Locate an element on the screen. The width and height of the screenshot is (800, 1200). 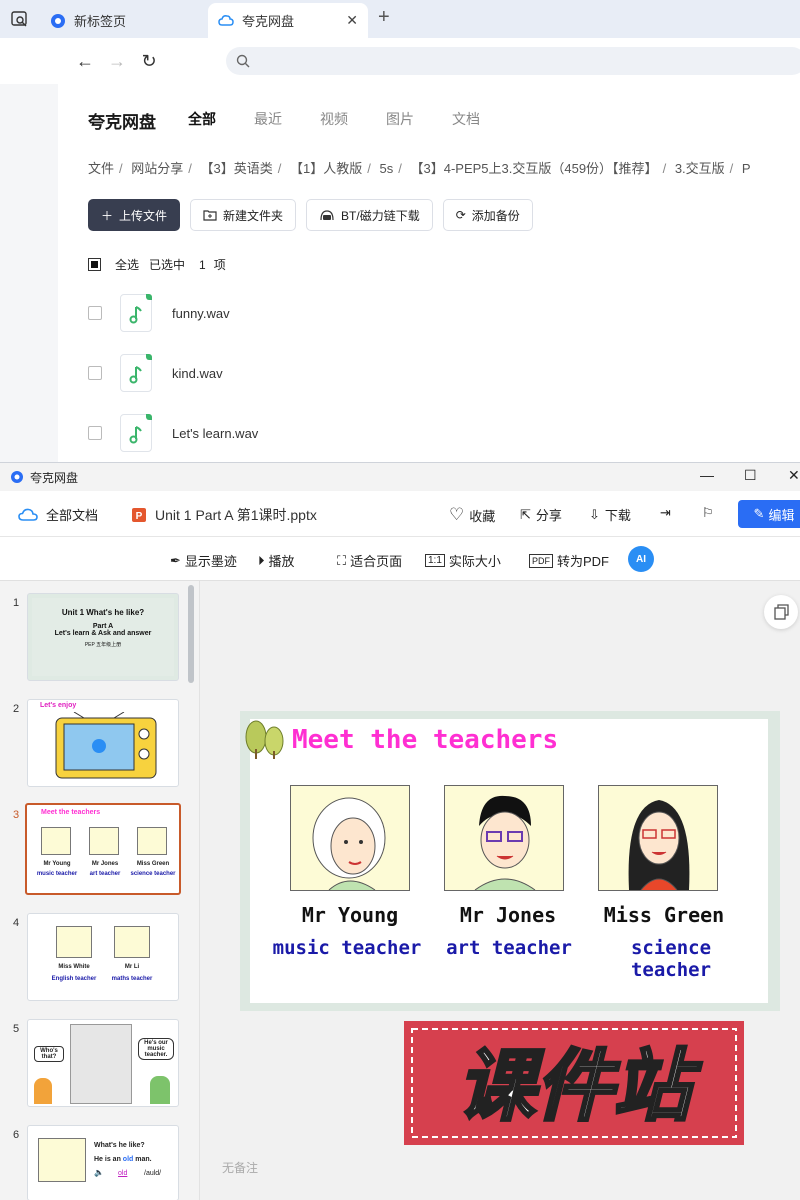
trees-icon is located at coordinates (264, 739).